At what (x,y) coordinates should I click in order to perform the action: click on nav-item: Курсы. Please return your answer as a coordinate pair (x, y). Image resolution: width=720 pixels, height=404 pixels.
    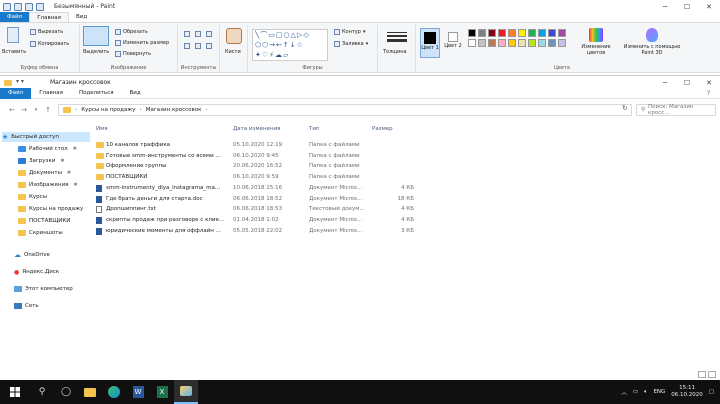
    Looking at the image, I should click on (32, 197).